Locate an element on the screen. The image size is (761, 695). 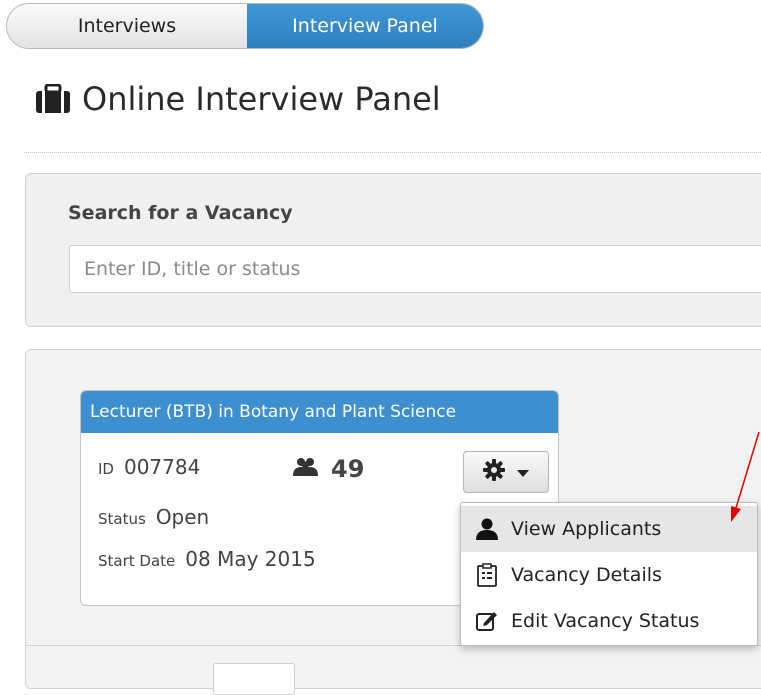
briefcase-icon is located at coordinates (53, 98).